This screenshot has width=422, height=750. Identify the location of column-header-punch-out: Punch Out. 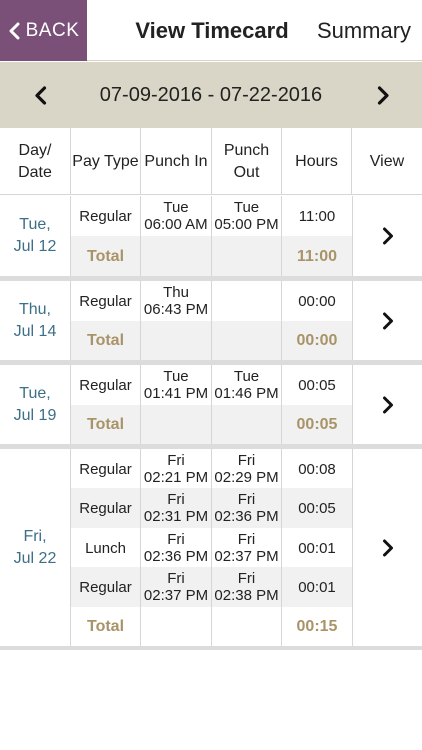
(247, 161).